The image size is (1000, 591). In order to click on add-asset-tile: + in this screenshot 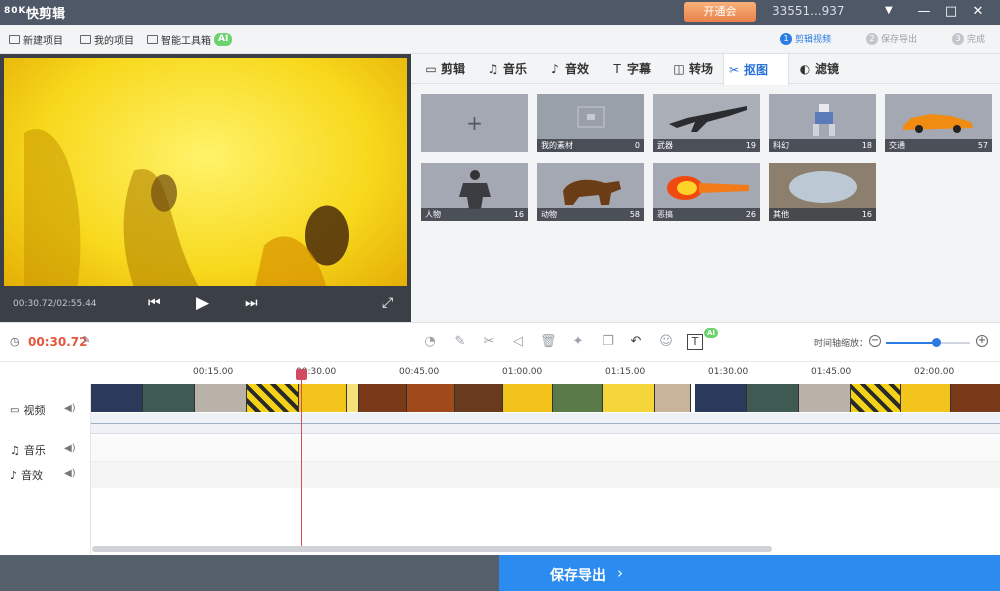, I will do `click(474, 123)`.